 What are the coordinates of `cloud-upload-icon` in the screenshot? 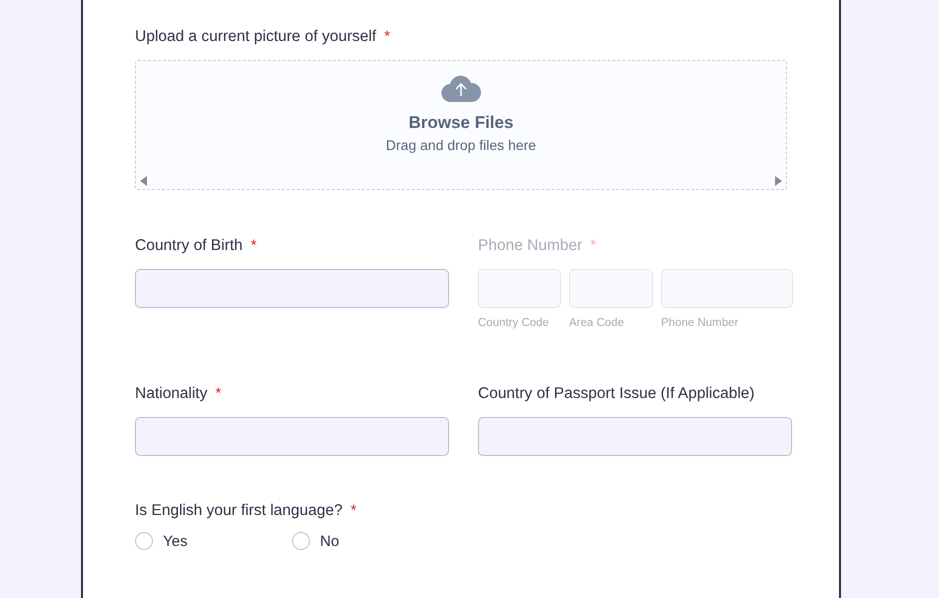 It's located at (461, 89).